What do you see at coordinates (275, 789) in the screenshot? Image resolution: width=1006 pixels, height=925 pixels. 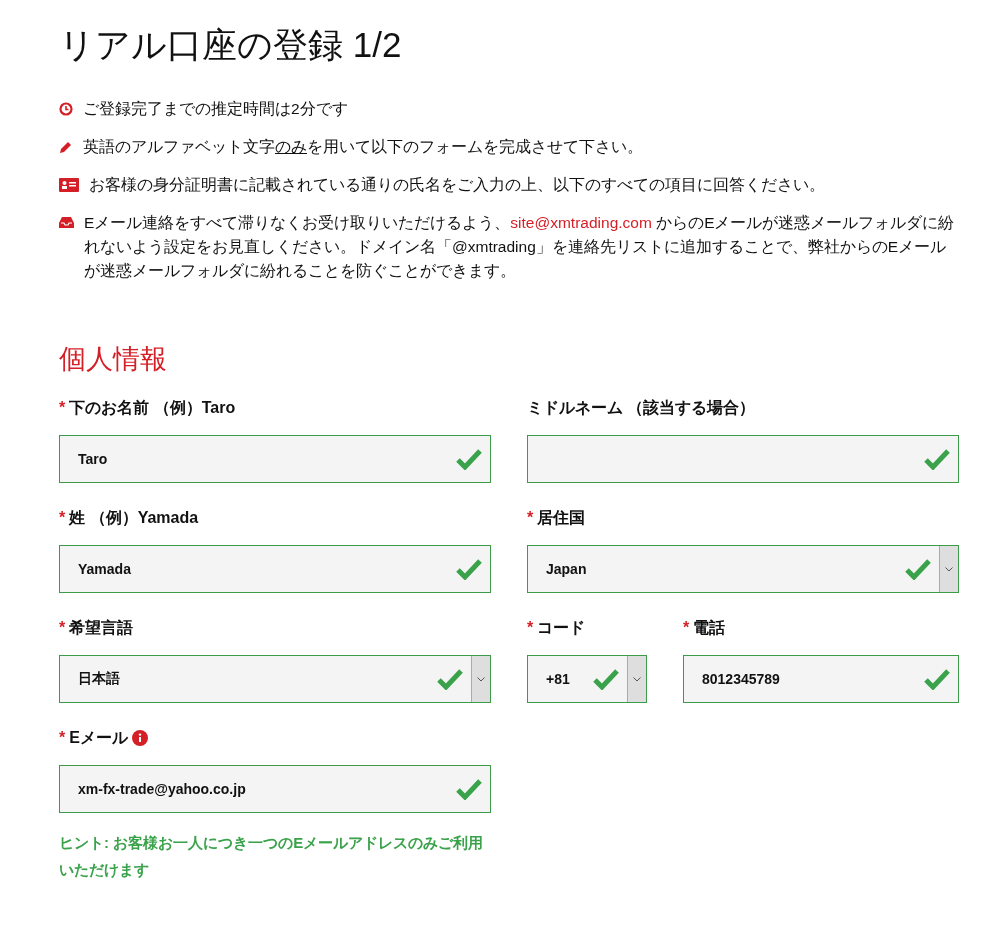 I see `input-field: xm-fx-trade@yahoo.co.jp` at bounding box center [275, 789].